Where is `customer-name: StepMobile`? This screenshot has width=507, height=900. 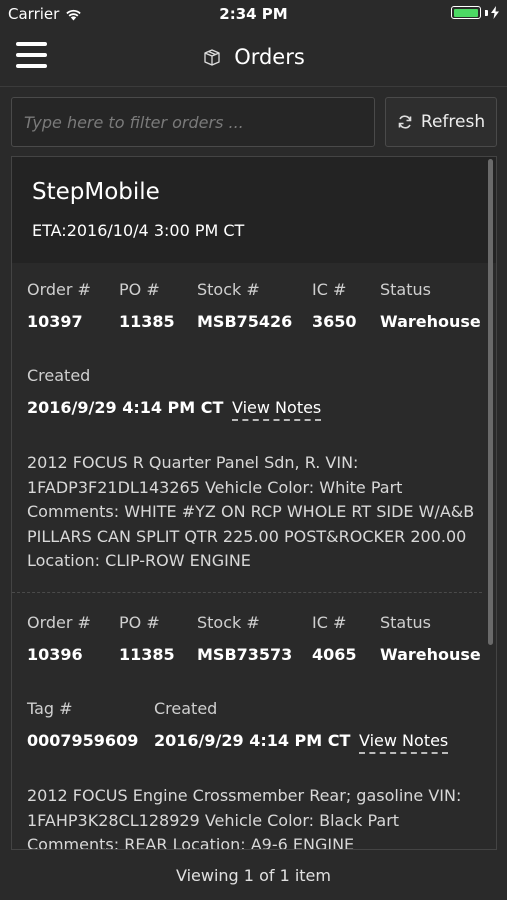
customer-name: StepMobile is located at coordinates (96, 192).